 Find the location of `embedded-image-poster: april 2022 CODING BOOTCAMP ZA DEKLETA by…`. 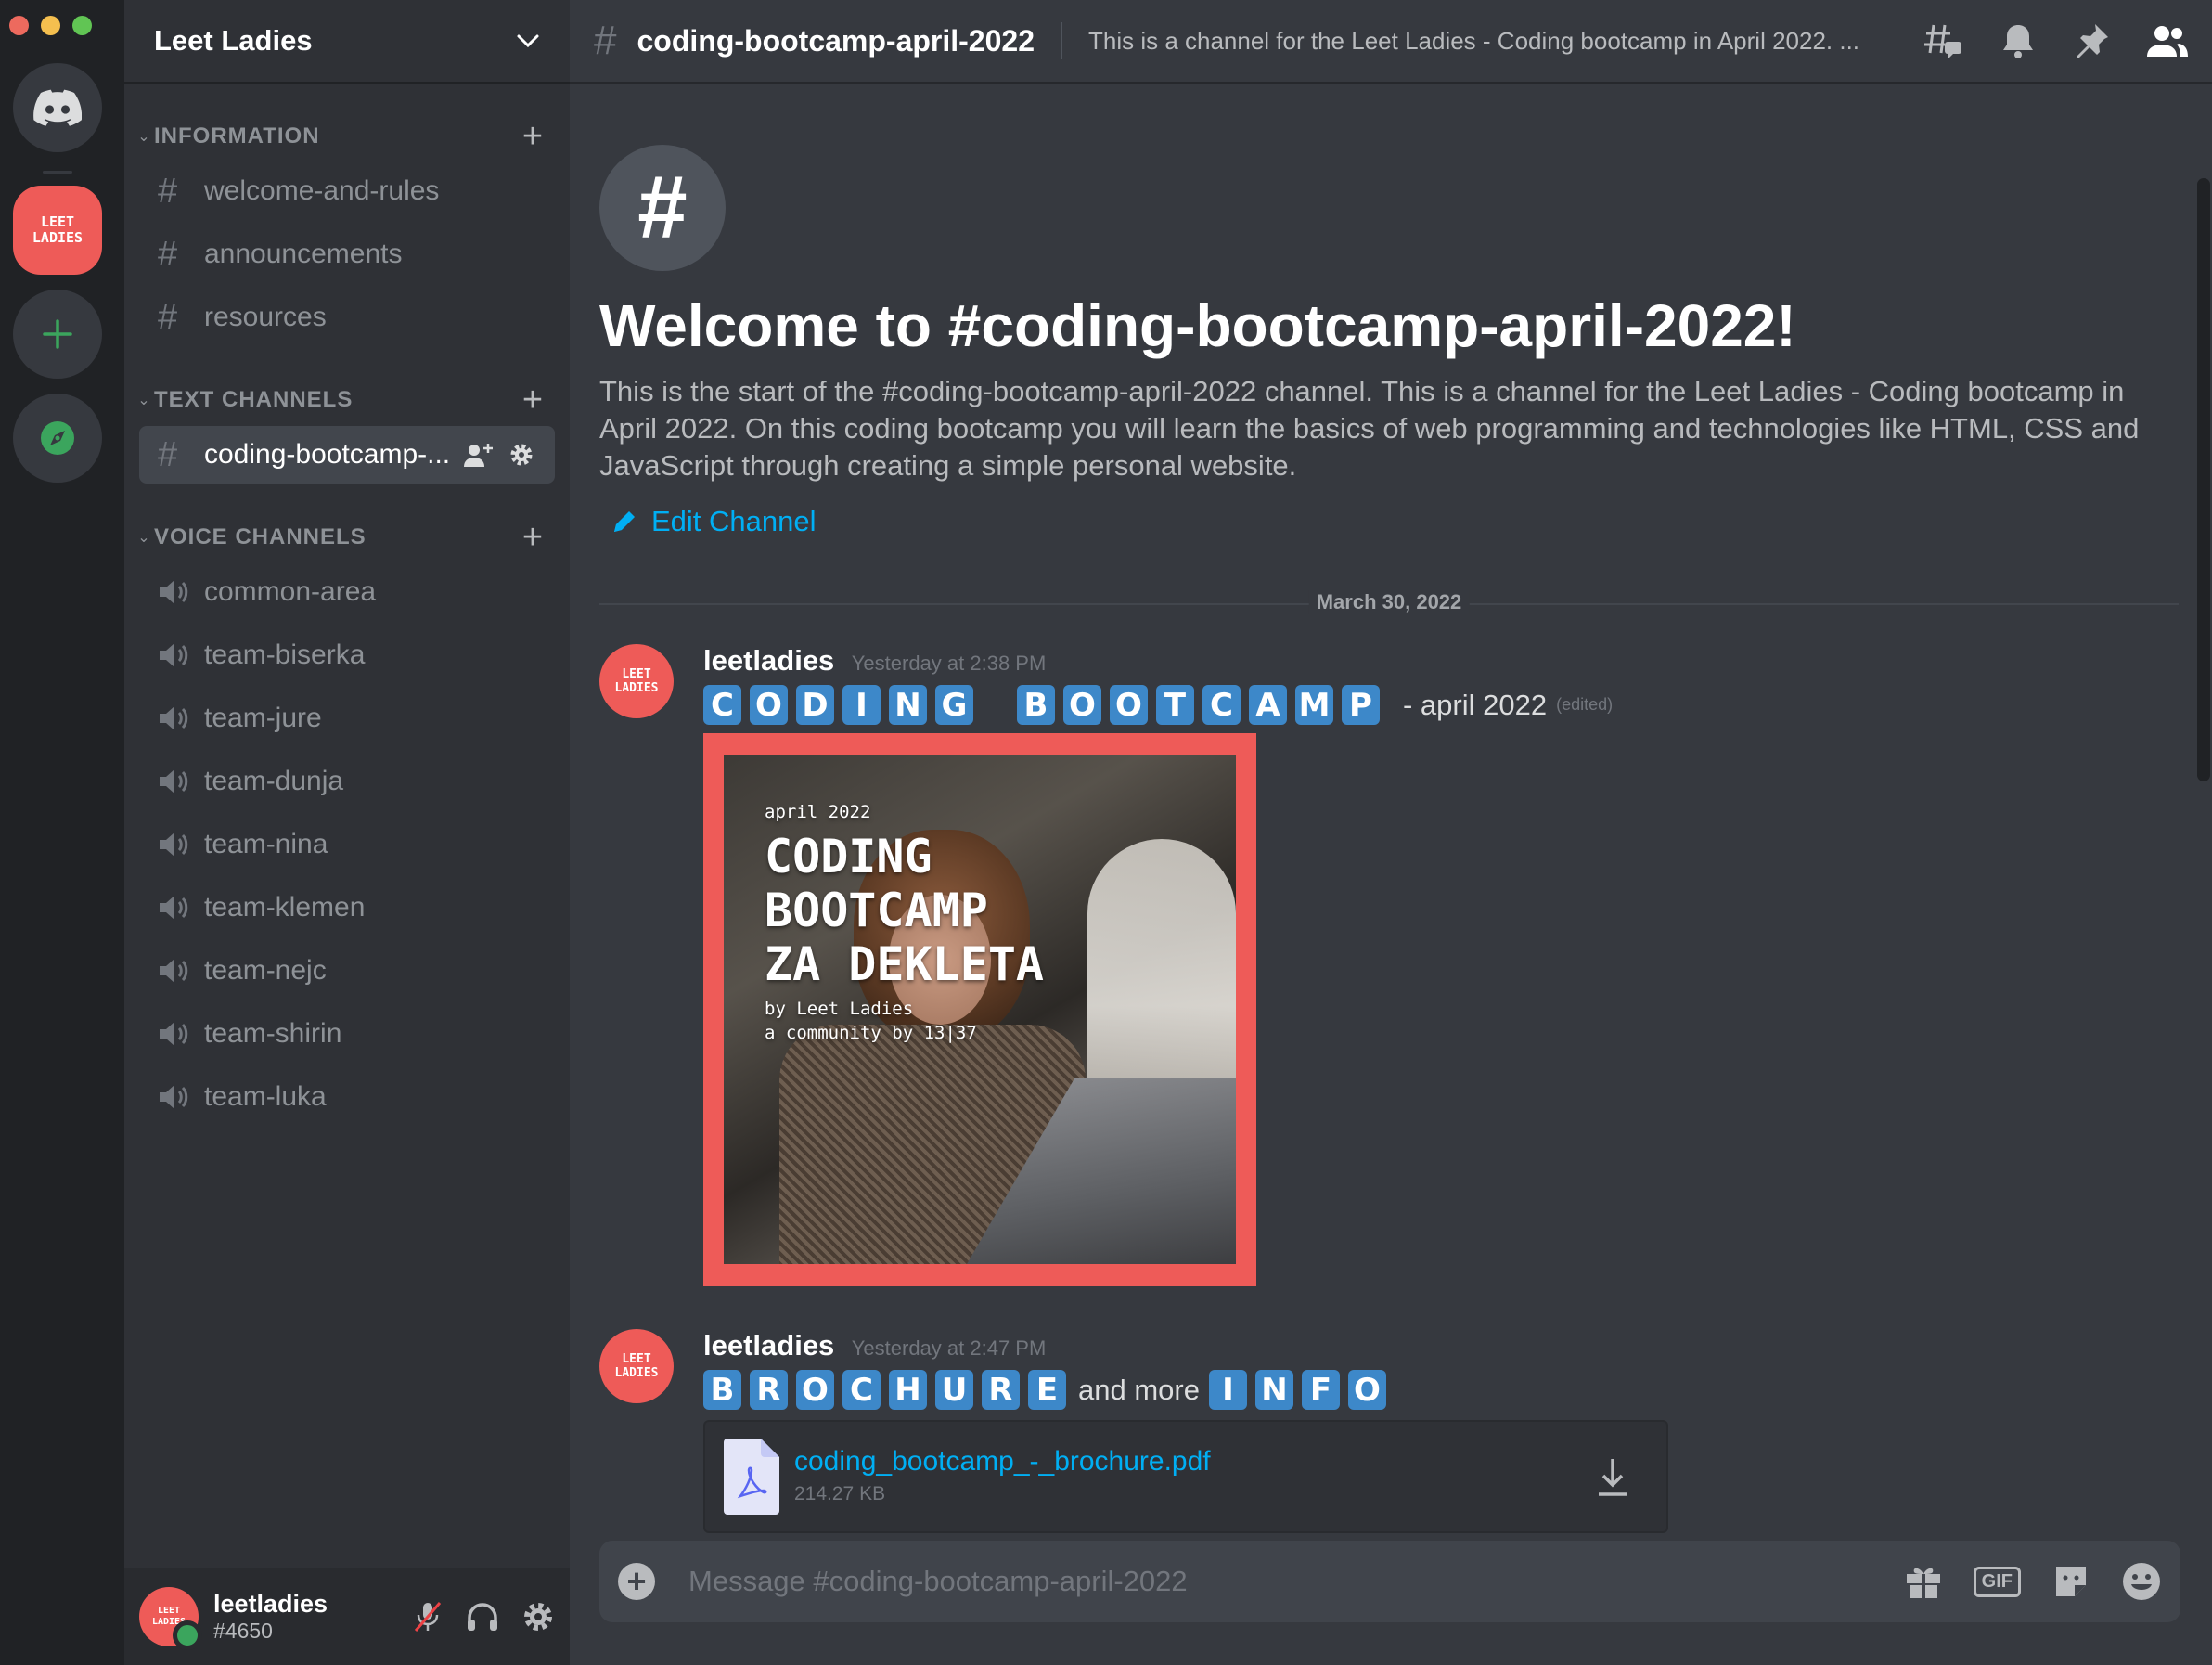

embedded-image-poster: april 2022 CODING BOOTCAMP ZA DEKLETA by… is located at coordinates (979, 1010).